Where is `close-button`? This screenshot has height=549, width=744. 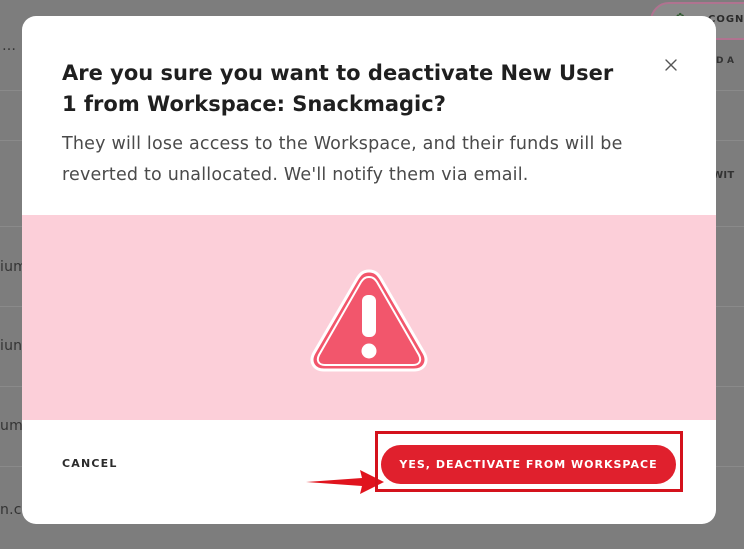
close-button is located at coordinates (671, 65).